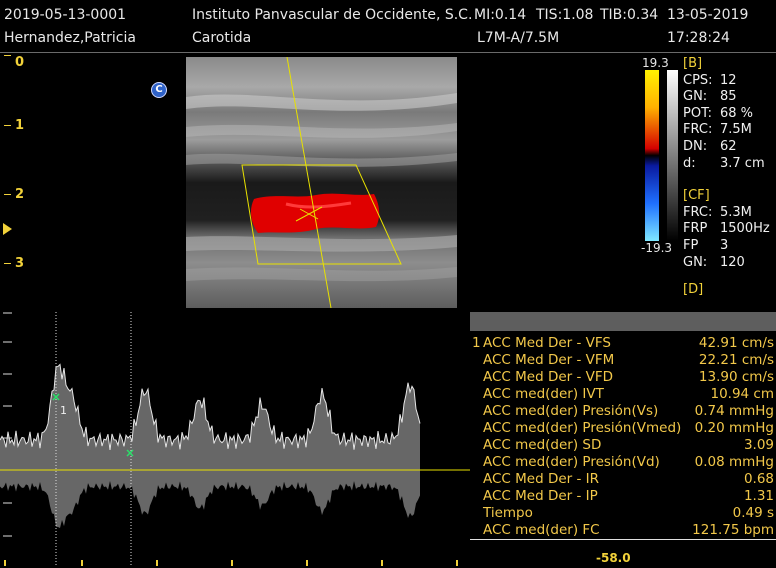 Image resolution: width=776 pixels, height=568 pixels. What do you see at coordinates (63, 410) in the screenshot?
I see `caliper-label: 1` at bounding box center [63, 410].